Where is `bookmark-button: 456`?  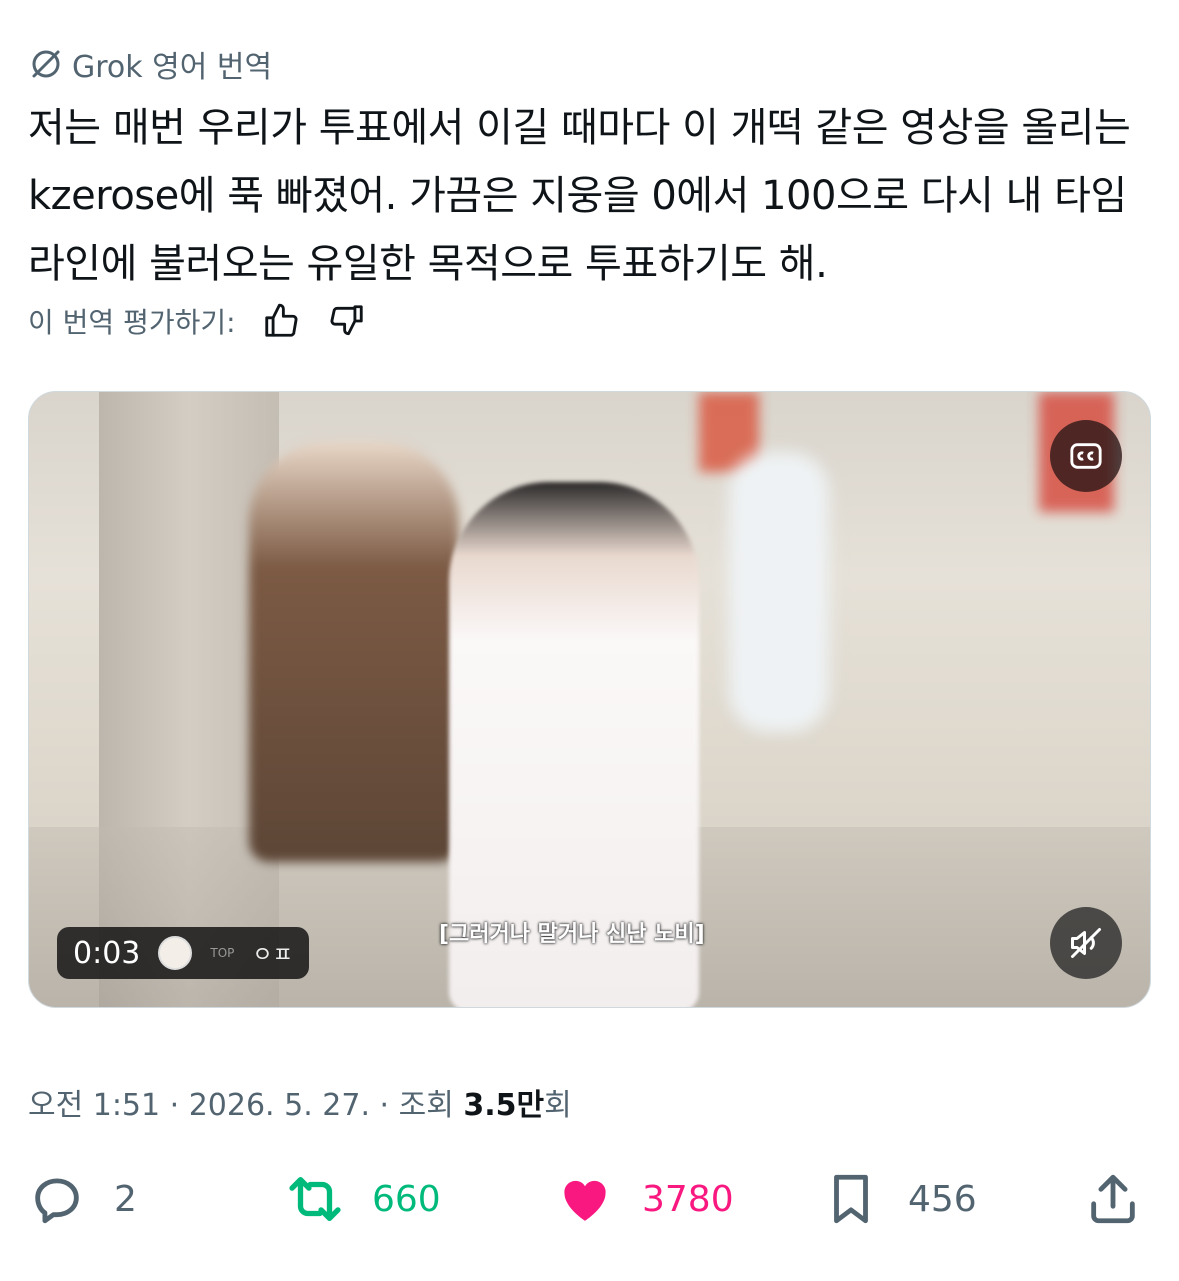 bookmark-button: 456 is located at coordinates (899, 1199).